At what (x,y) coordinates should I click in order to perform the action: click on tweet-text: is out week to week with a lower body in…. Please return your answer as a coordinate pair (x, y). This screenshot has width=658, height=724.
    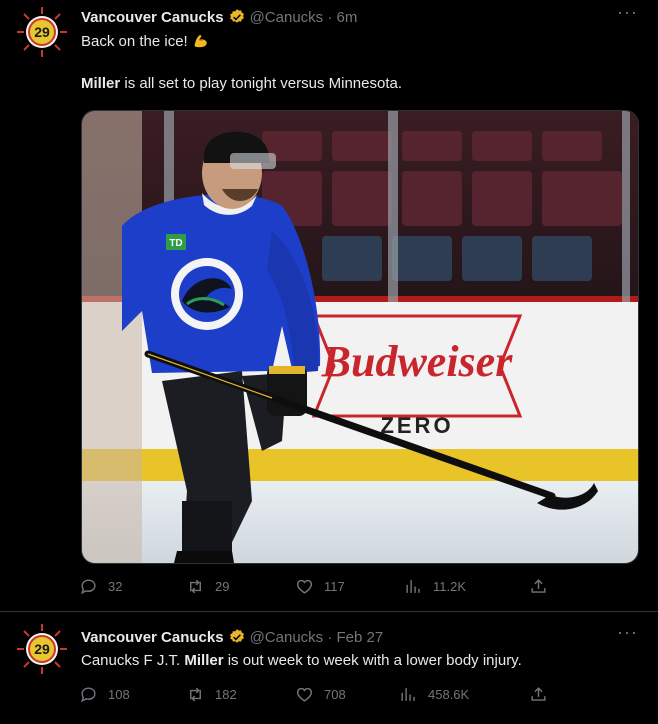
    Looking at the image, I should click on (372, 660).